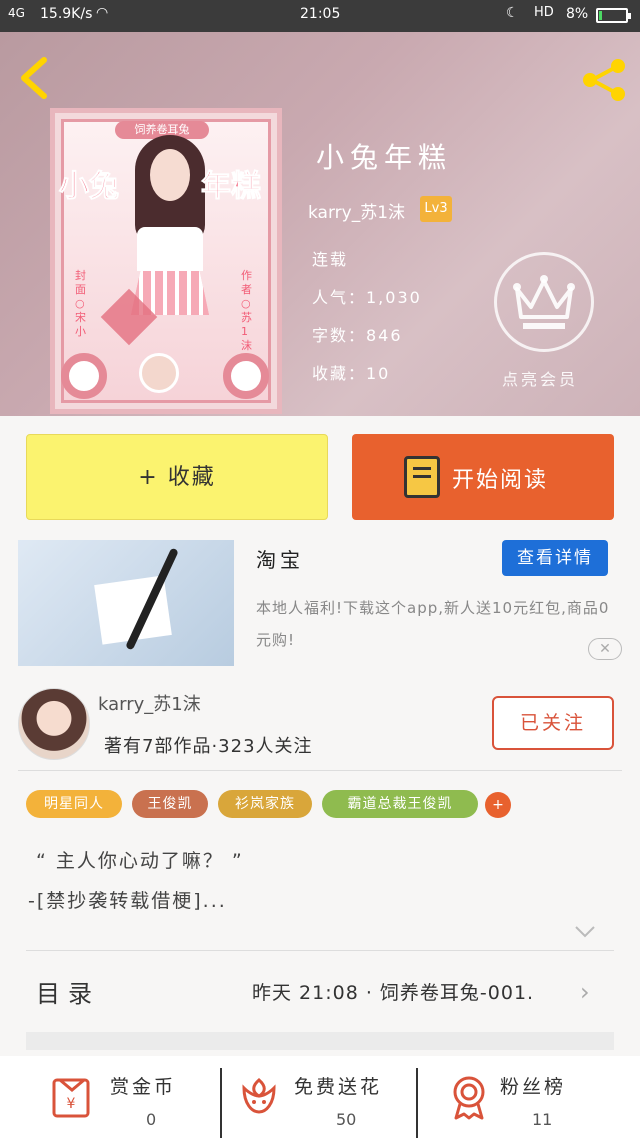 This screenshot has width=640, height=1138. What do you see at coordinates (177, 477) in the screenshot?
I see `add-to-favorites-button: + 收藏` at bounding box center [177, 477].